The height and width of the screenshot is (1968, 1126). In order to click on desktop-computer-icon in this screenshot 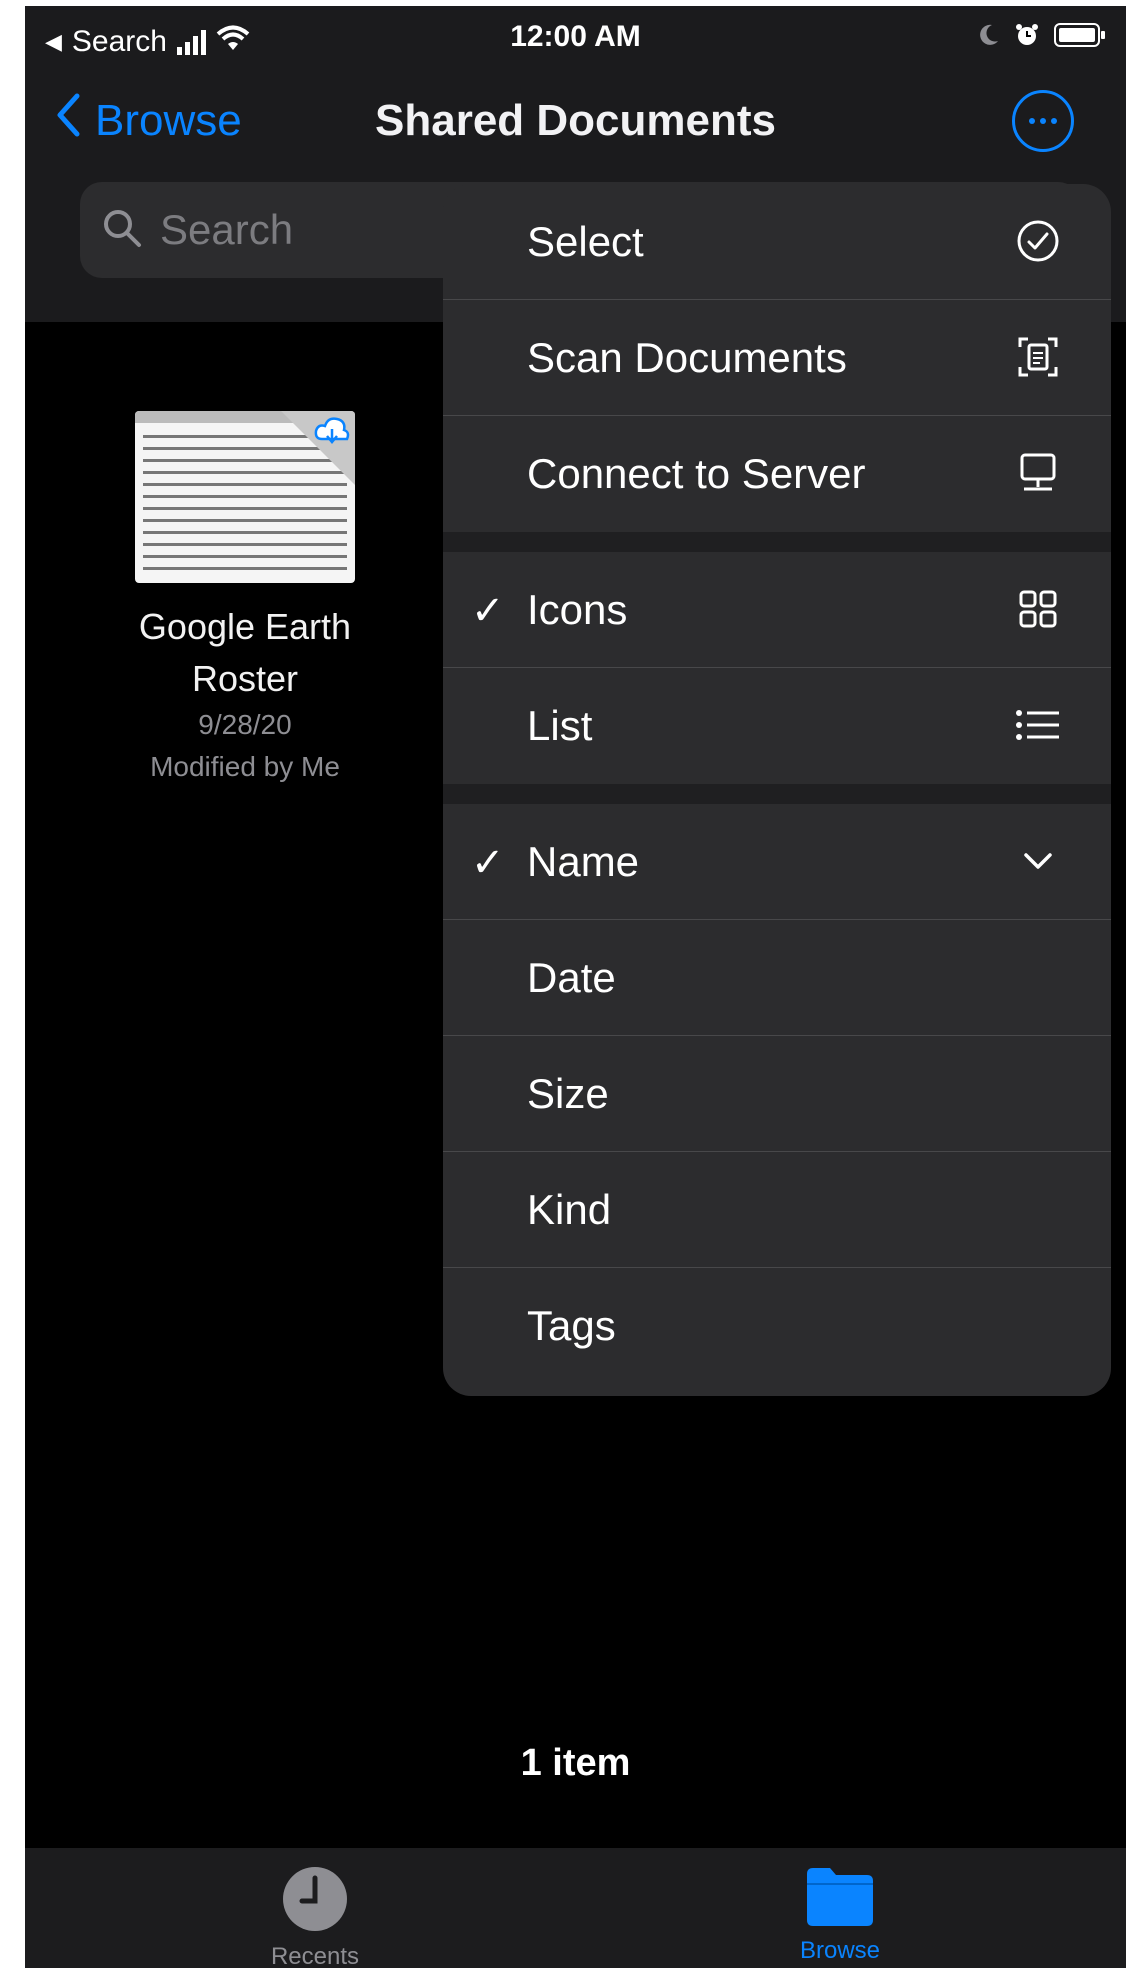, I will do `click(1038, 473)`.